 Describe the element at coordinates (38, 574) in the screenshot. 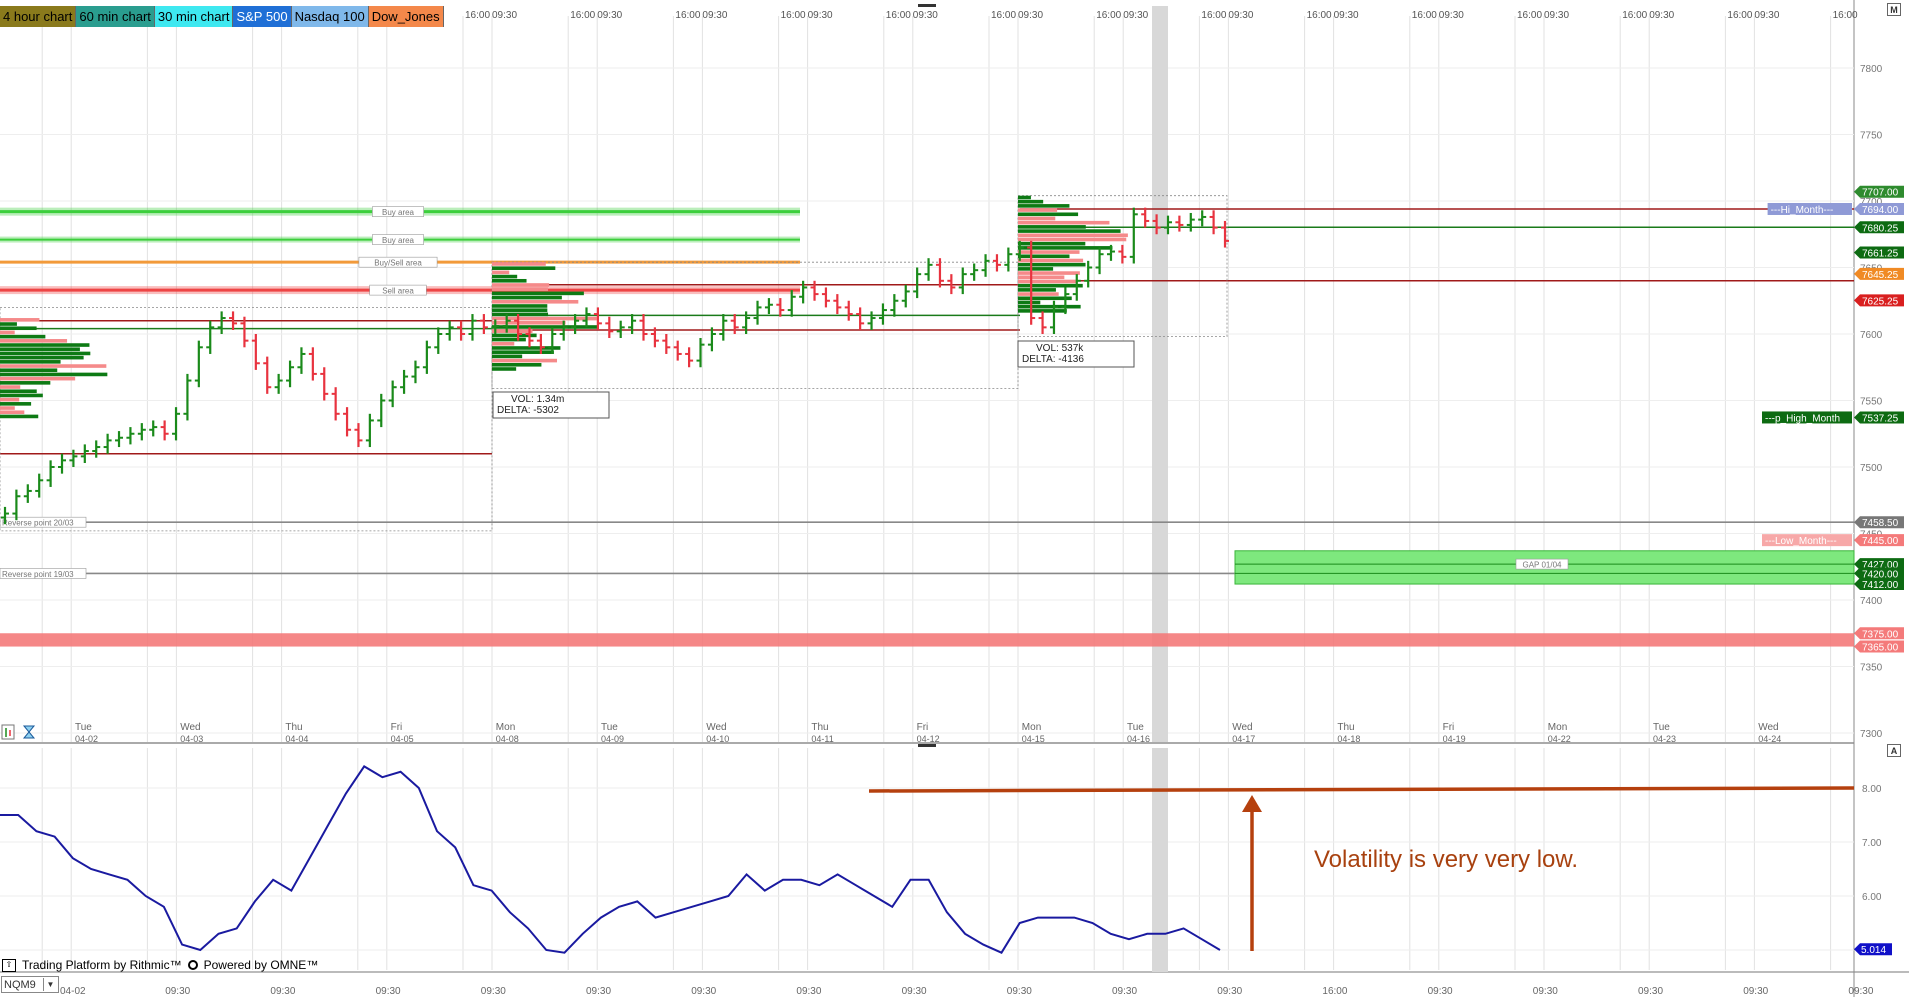

I see `level-label-text: Reverse point 19/03` at that location.